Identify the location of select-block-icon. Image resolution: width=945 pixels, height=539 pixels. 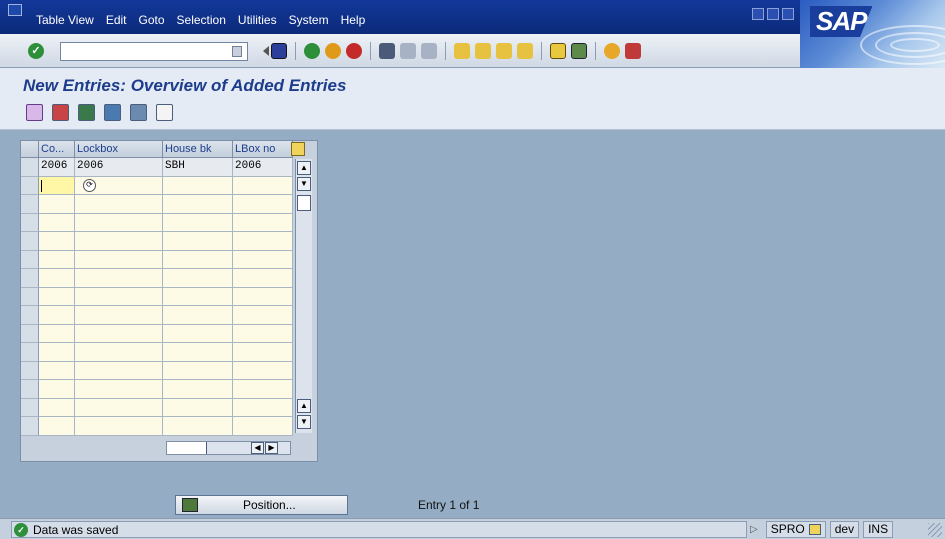
(112, 112).